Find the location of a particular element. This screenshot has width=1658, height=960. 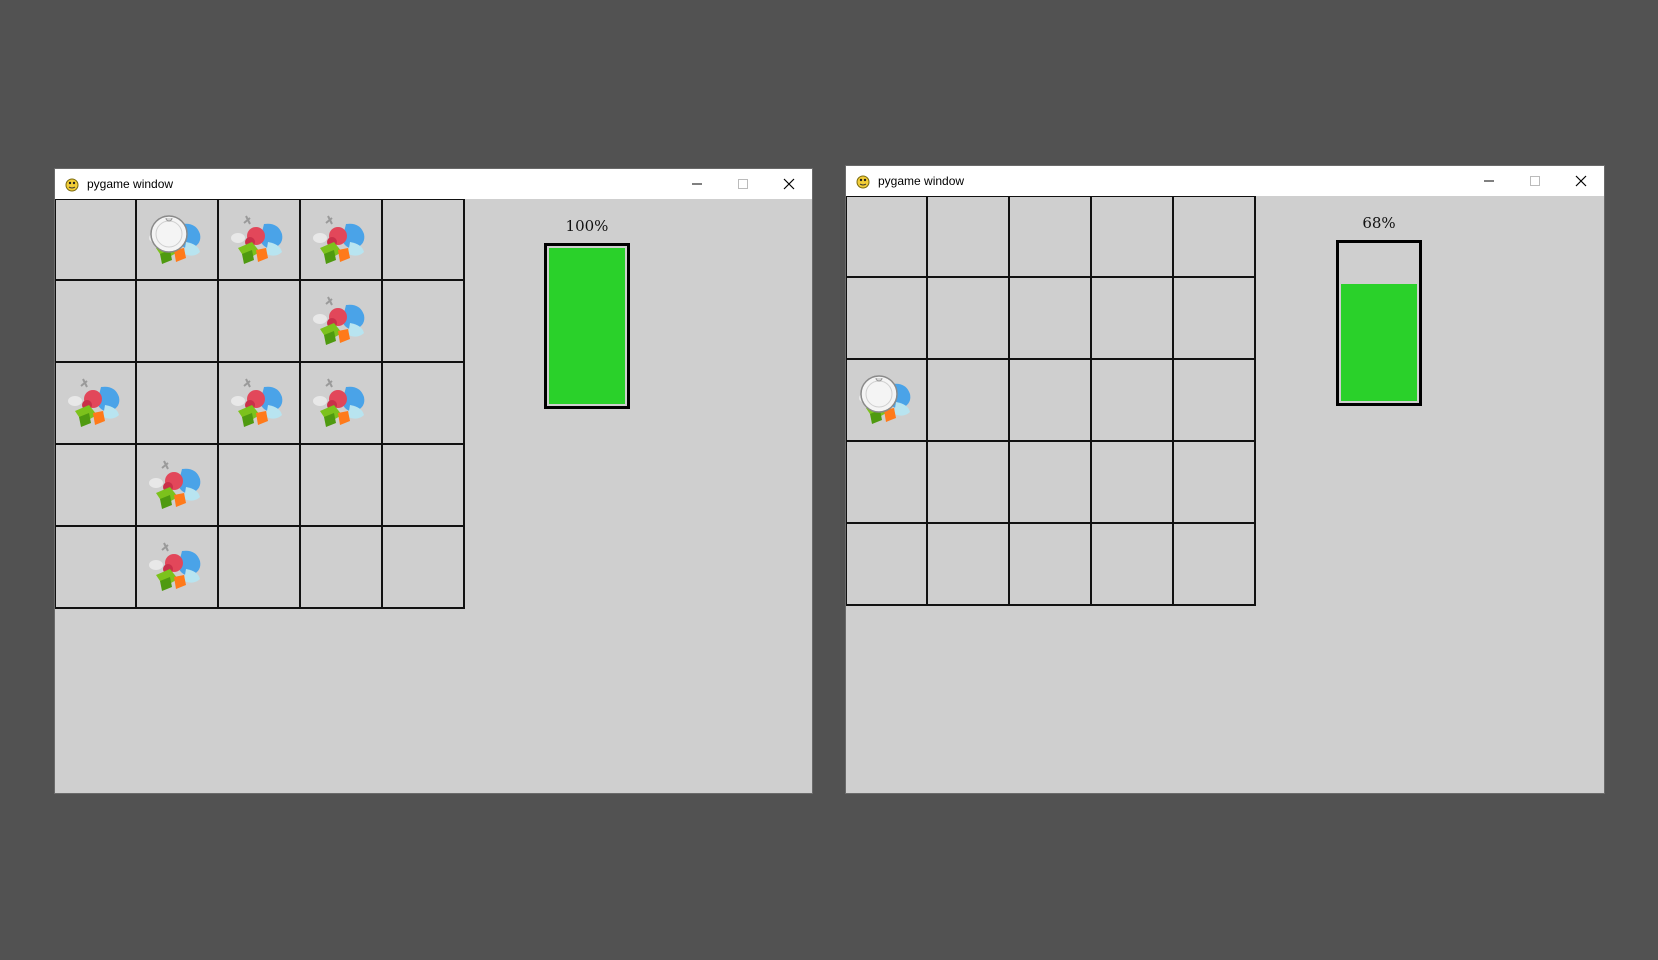

battery-percent: 100% is located at coordinates (587, 226).